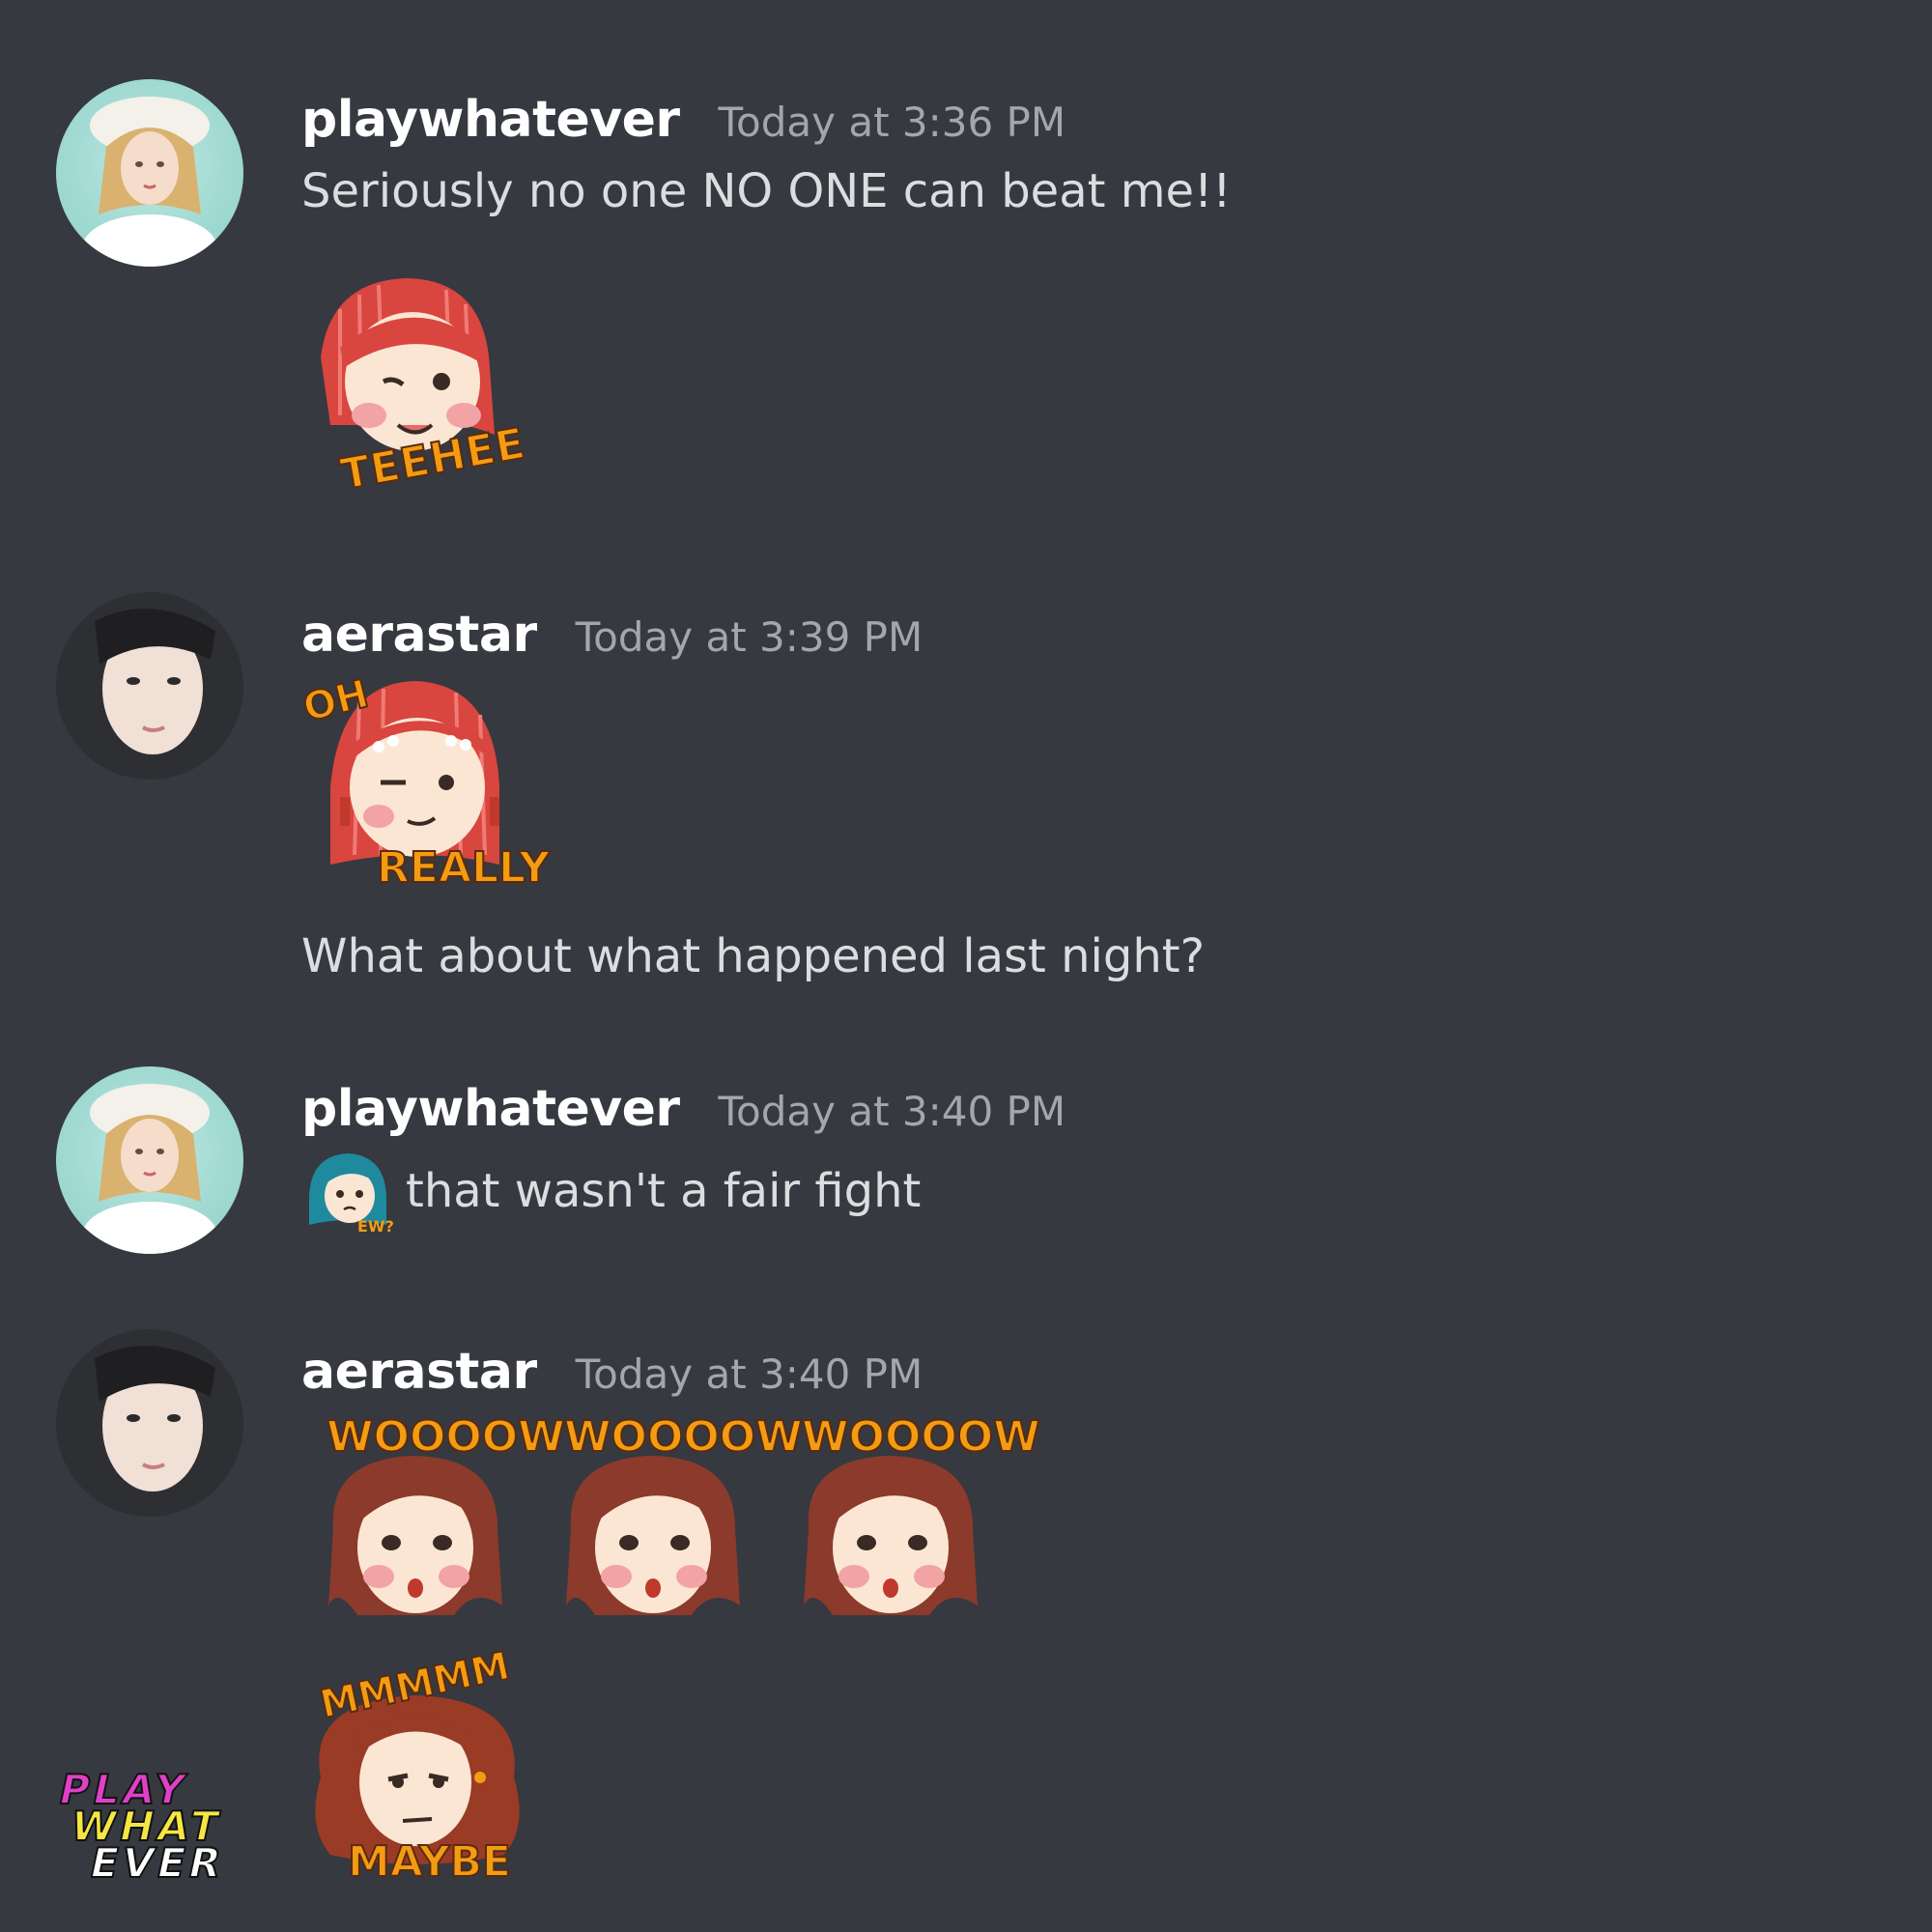 The image size is (1932, 1932). I want to click on play-what-ever-logo: PLAY WHAT EVER, so click(153, 1826).